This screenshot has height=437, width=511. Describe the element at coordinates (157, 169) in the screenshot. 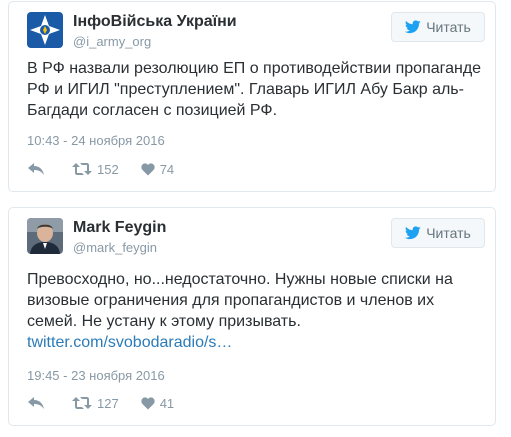

I see `like-button: 74` at that location.